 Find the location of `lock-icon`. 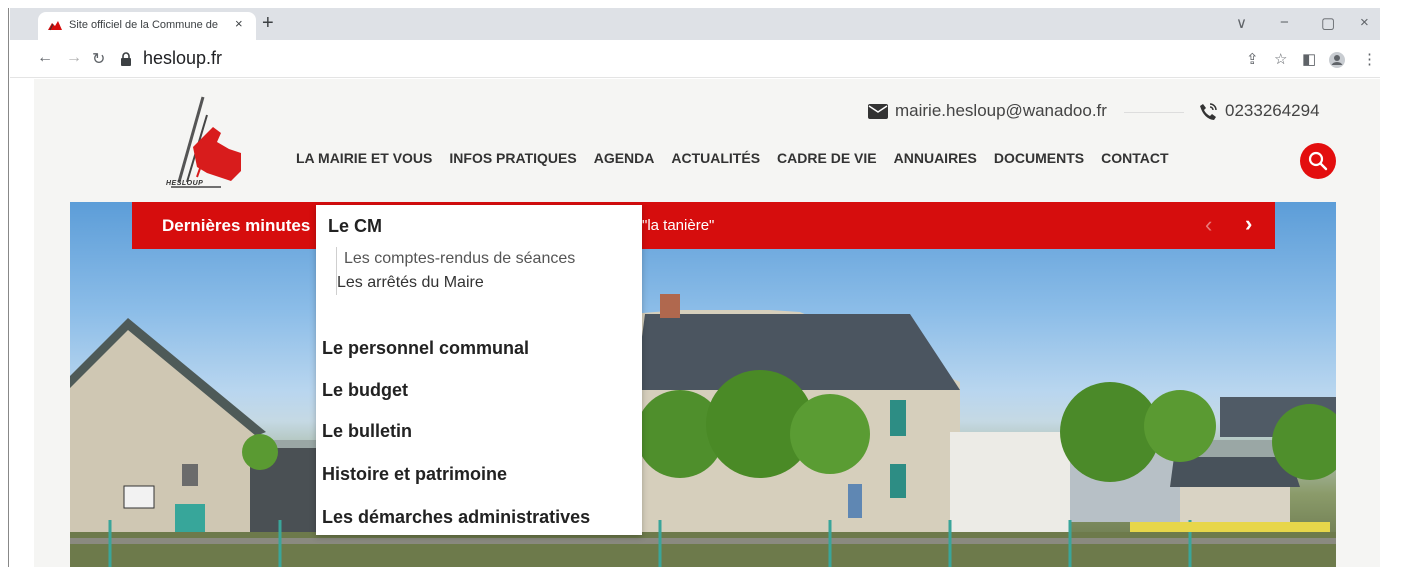

lock-icon is located at coordinates (126, 59).